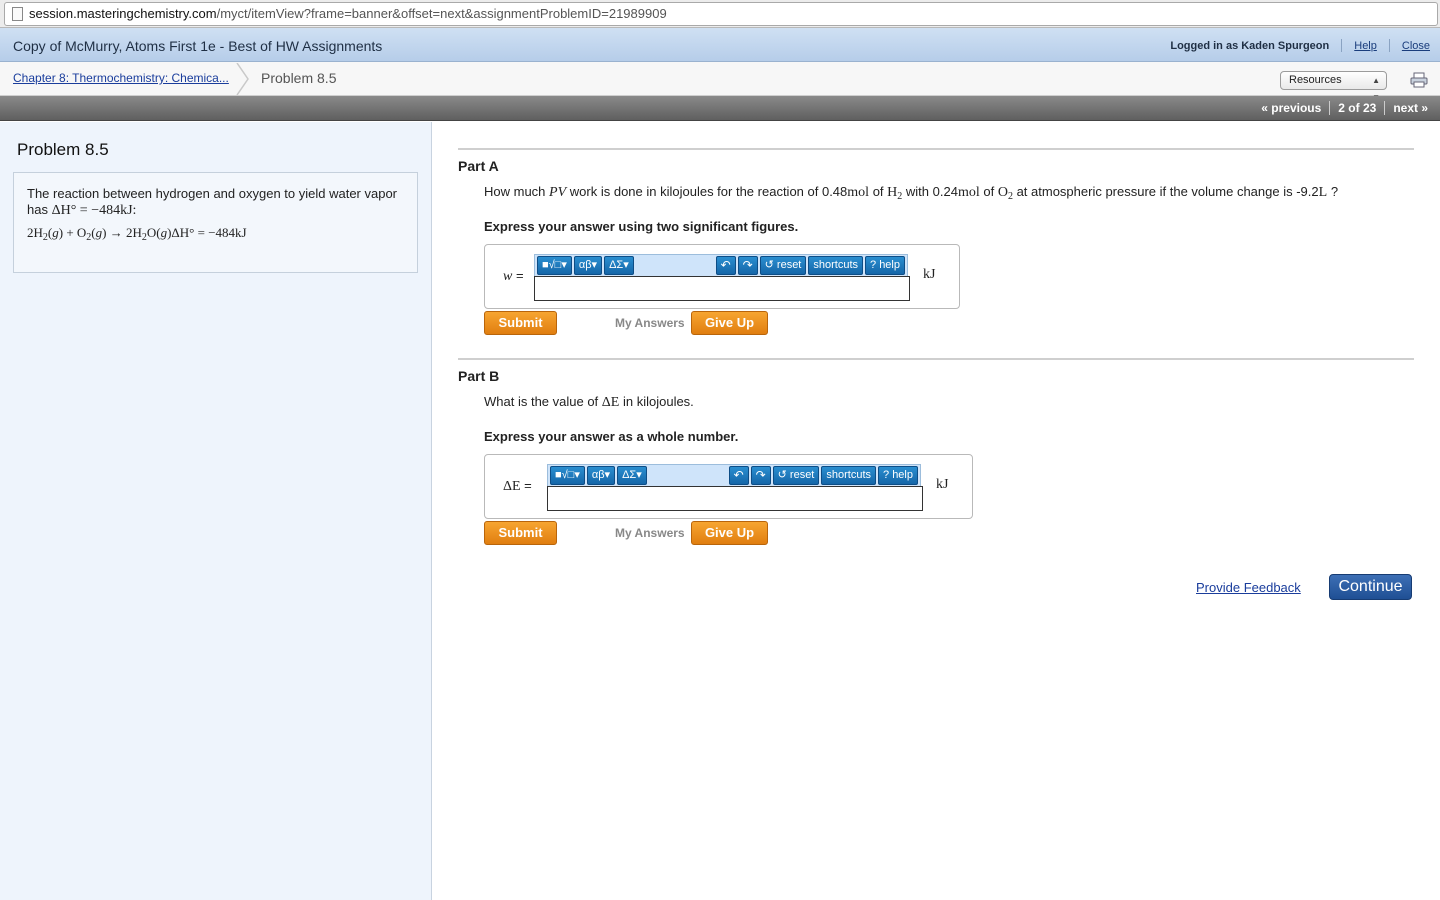 The width and height of the screenshot is (1440, 900). I want to click on part-b-instruction: Express your answer as a whole number., so click(611, 436).